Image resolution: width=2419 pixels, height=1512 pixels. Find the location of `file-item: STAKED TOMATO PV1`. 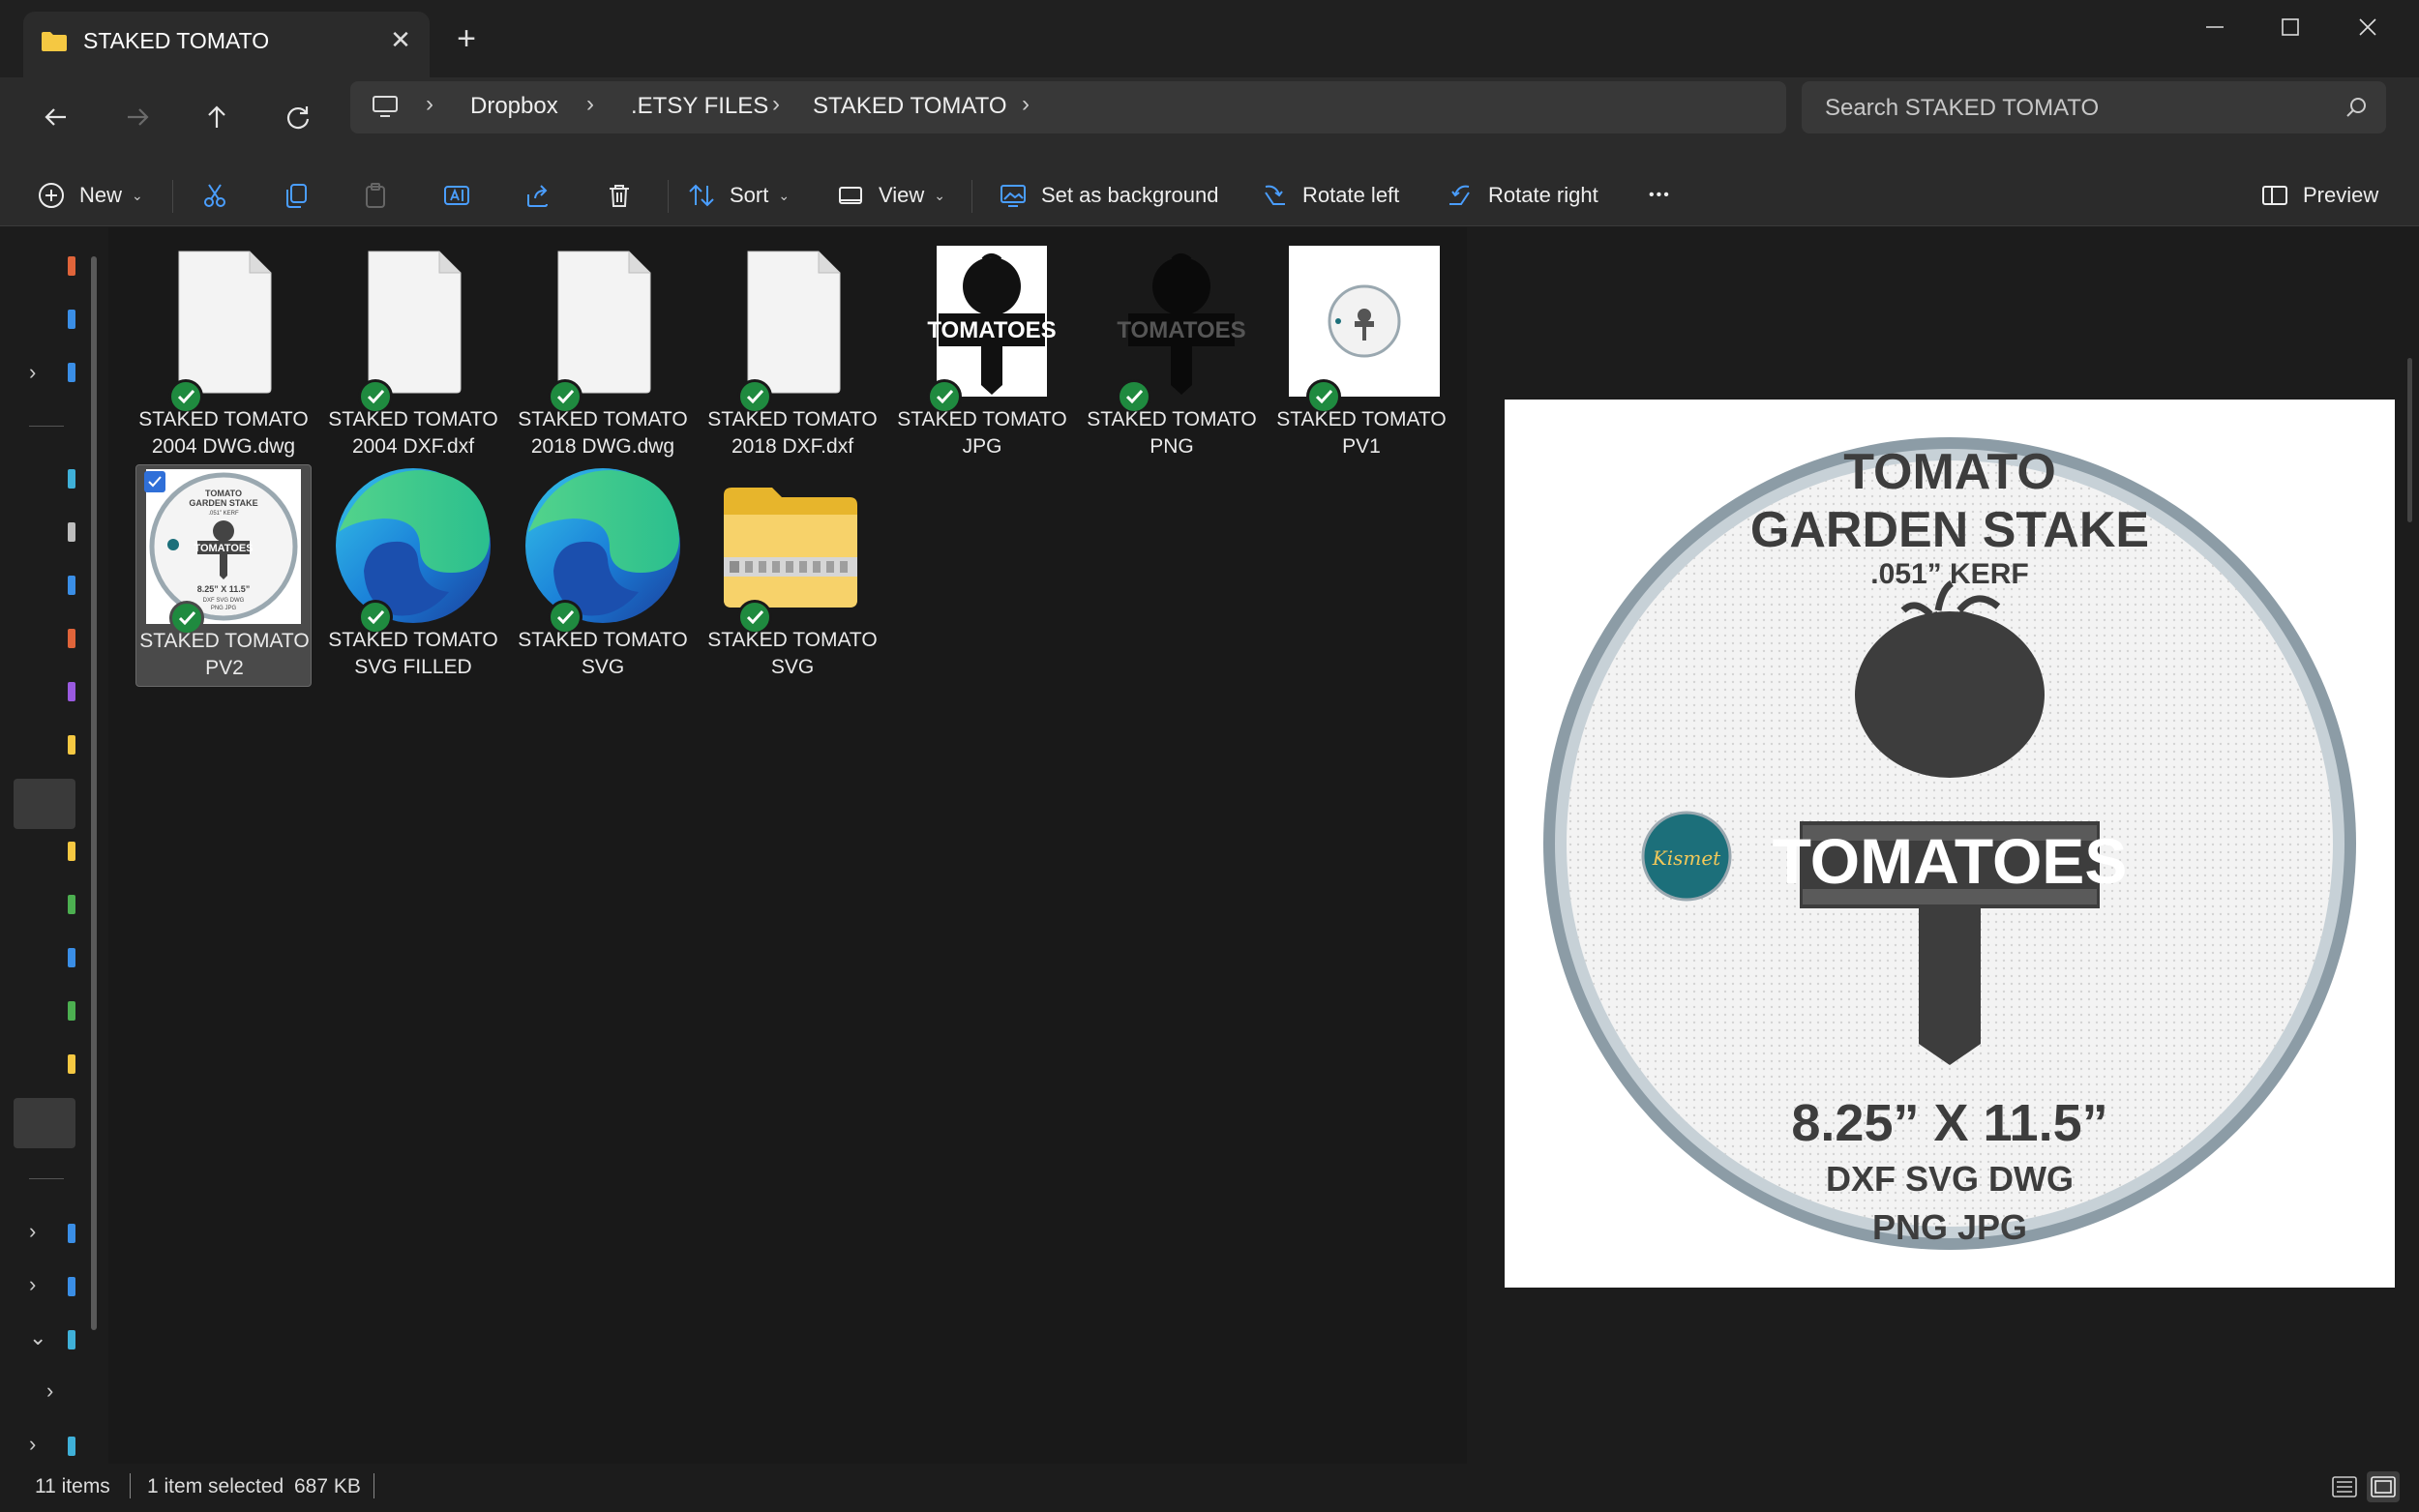

file-item: STAKED TOMATO PV1 is located at coordinates (1361, 355).